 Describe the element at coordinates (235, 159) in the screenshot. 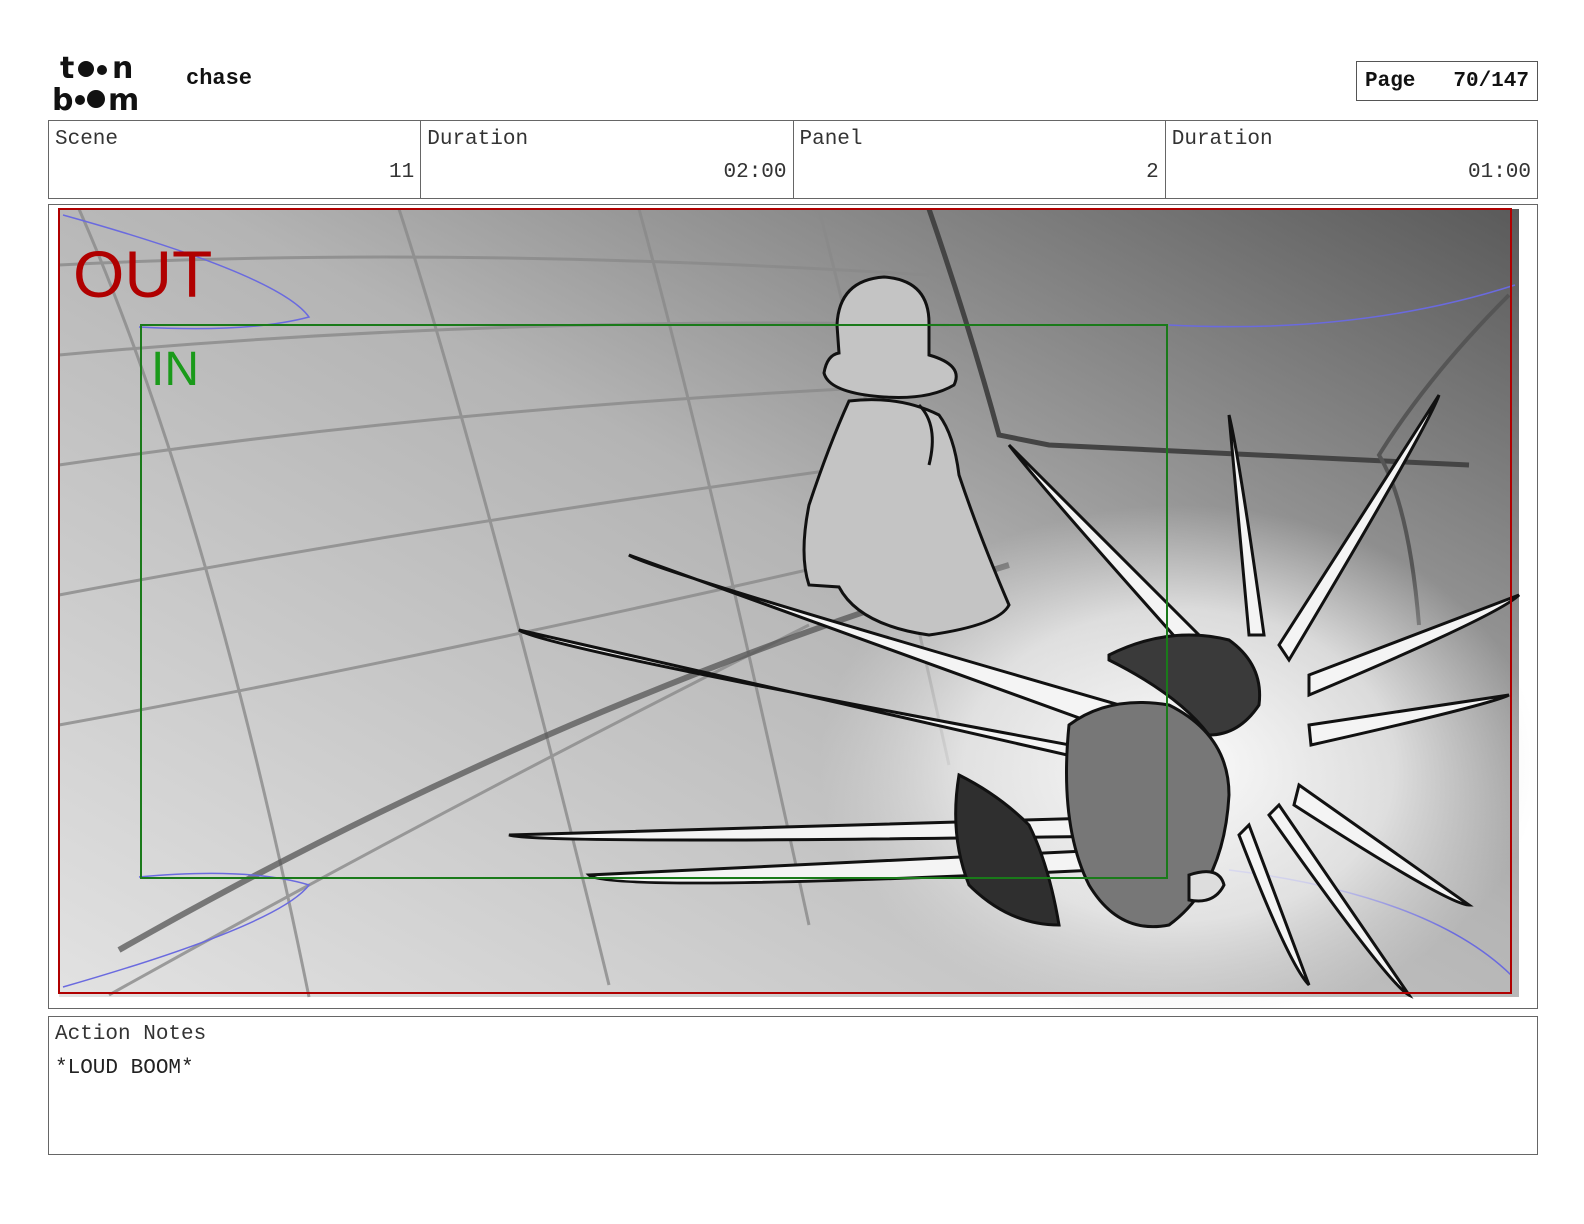

I see `scene-cell: Scene 11` at that location.